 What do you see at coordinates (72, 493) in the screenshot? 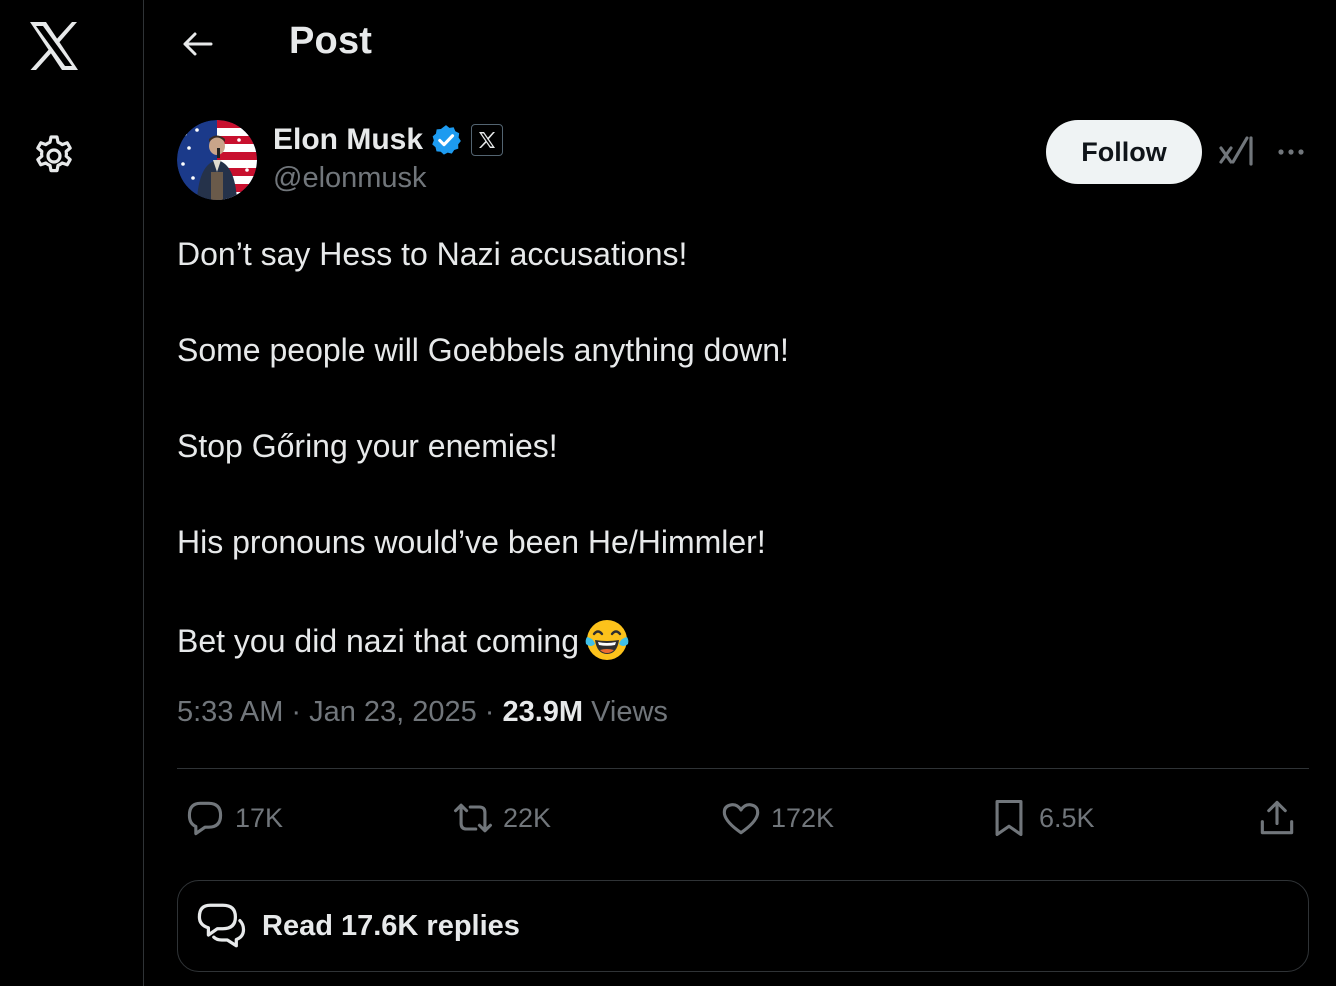
I see `sidebar` at bounding box center [72, 493].